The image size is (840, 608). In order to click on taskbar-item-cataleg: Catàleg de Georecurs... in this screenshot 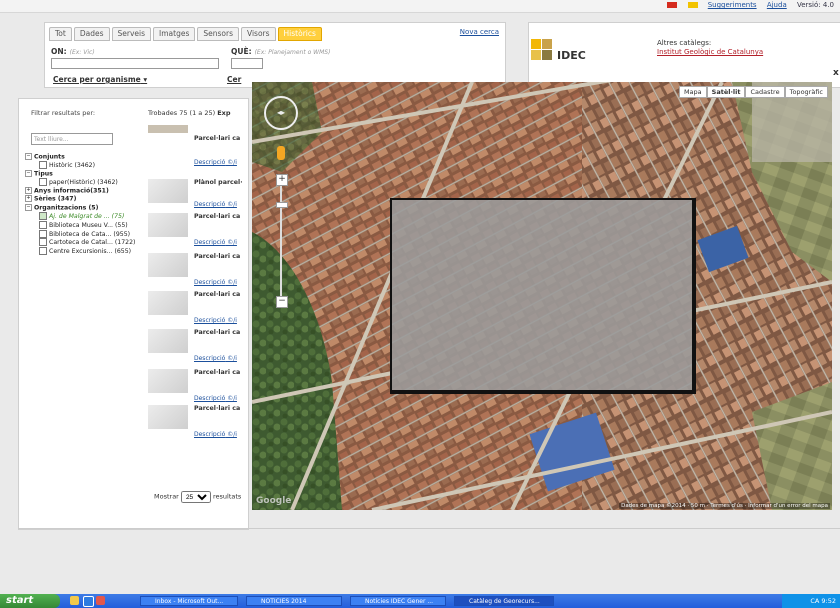, I will do `click(504, 601)`.